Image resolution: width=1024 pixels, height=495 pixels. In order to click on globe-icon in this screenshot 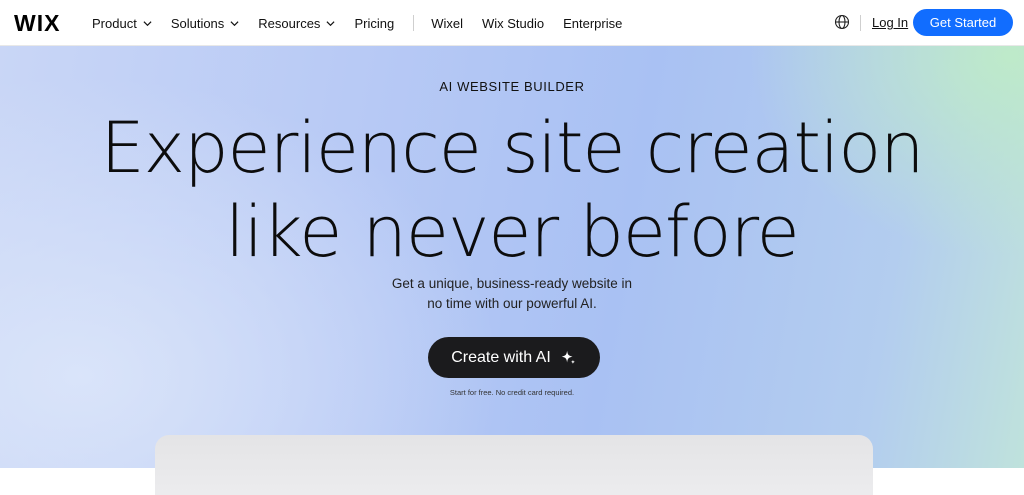, I will do `click(842, 22)`.